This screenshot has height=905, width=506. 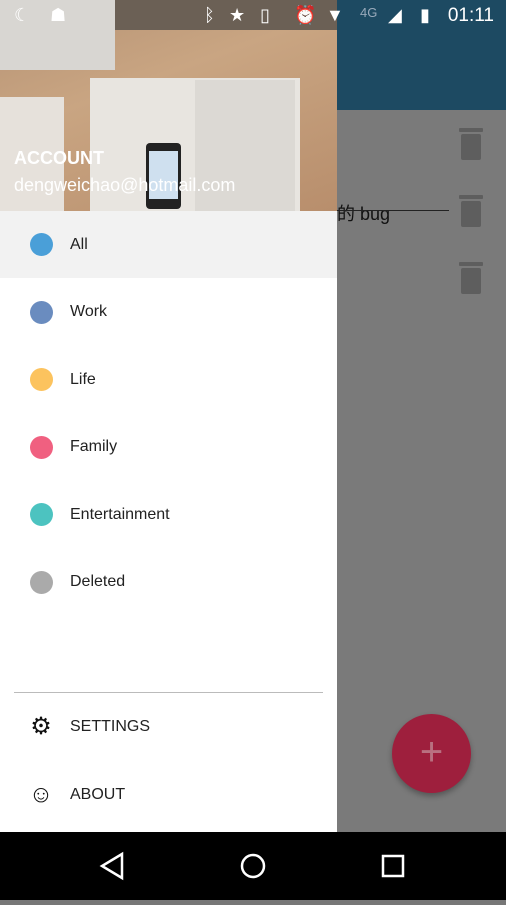 What do you see at coordinates (120, 514) in the screenshot?
I see `category-label: Entertainment` at bounding box center [120, 514].